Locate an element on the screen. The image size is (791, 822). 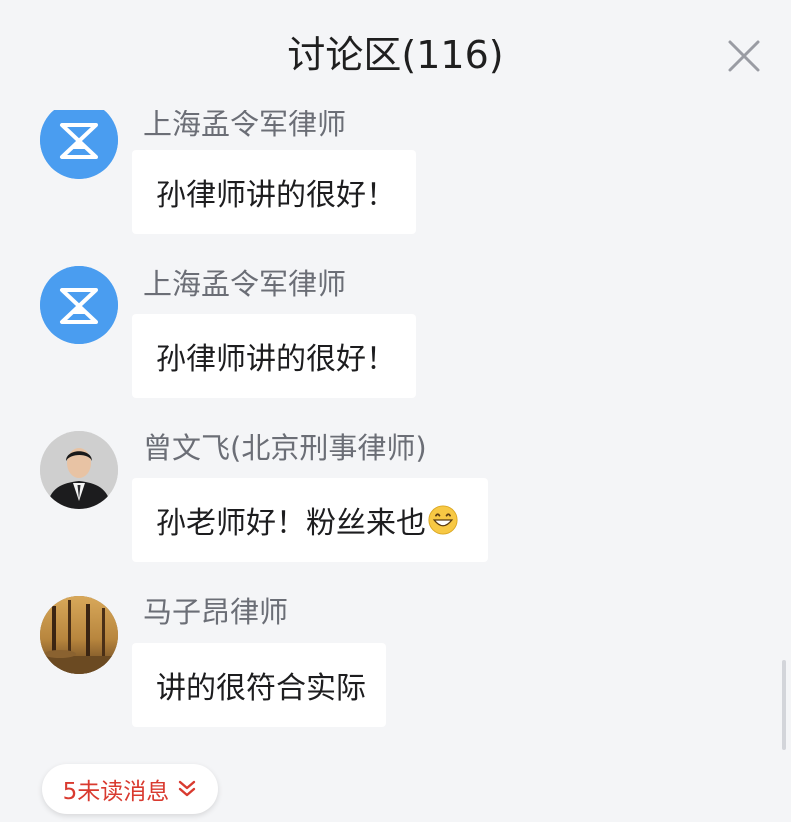
unread-messages-button: 5未读消息 is located at coordinates (130, 789).